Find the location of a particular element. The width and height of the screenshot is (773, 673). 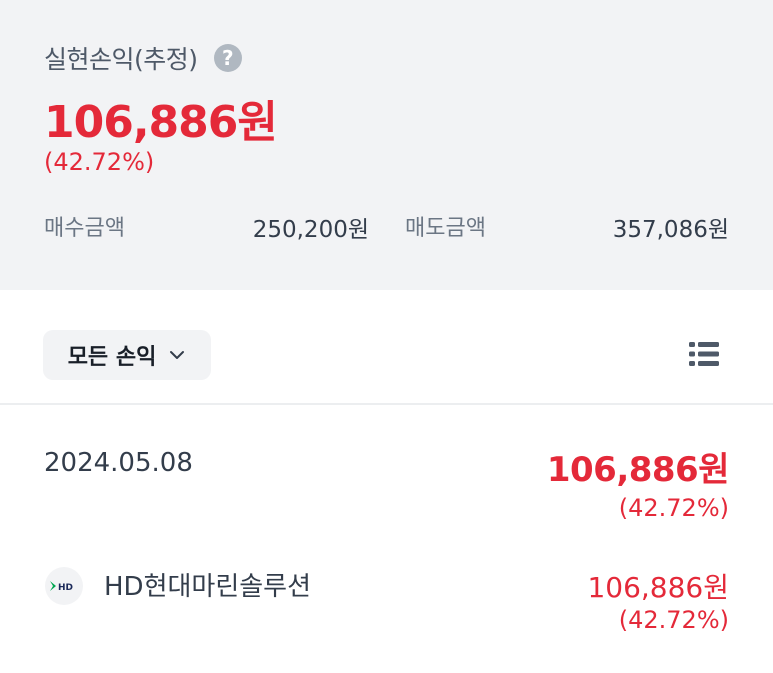

record-date: 2024.05.08 is located at coordinates (118, 463).